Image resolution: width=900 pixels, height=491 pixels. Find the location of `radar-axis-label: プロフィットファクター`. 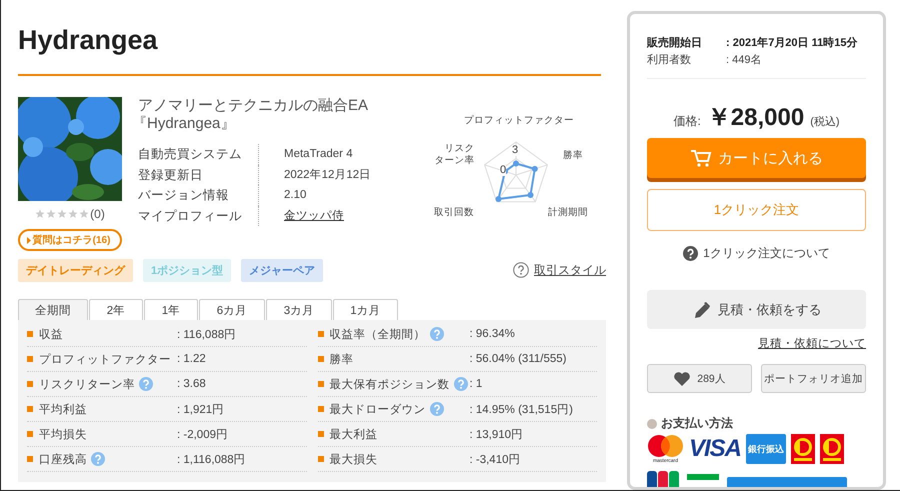

radar-axis-label: プロフィットファクター is located at coordinates (519, 121).